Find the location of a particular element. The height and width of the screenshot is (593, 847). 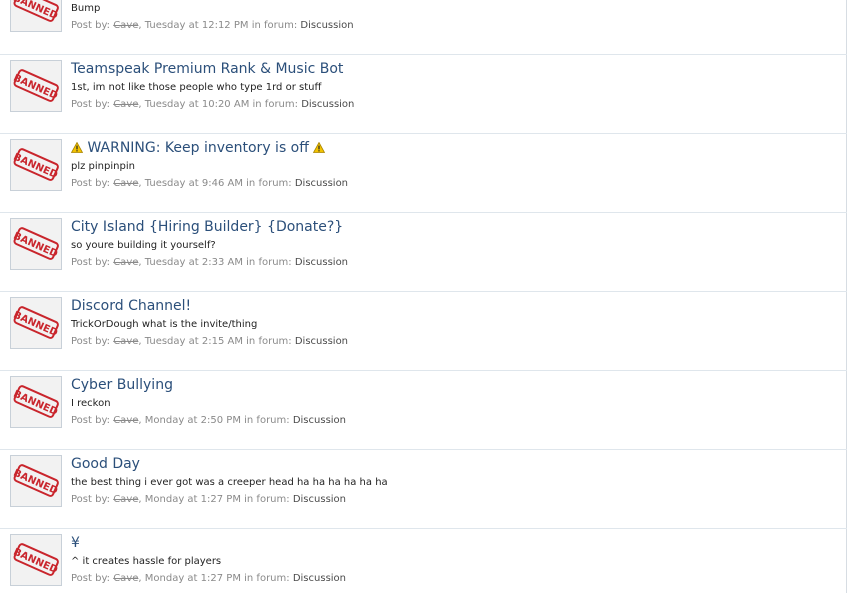

thread-title-link: Teamspeak Premium Rank & Music Bot is located at coordinates (207, 69).